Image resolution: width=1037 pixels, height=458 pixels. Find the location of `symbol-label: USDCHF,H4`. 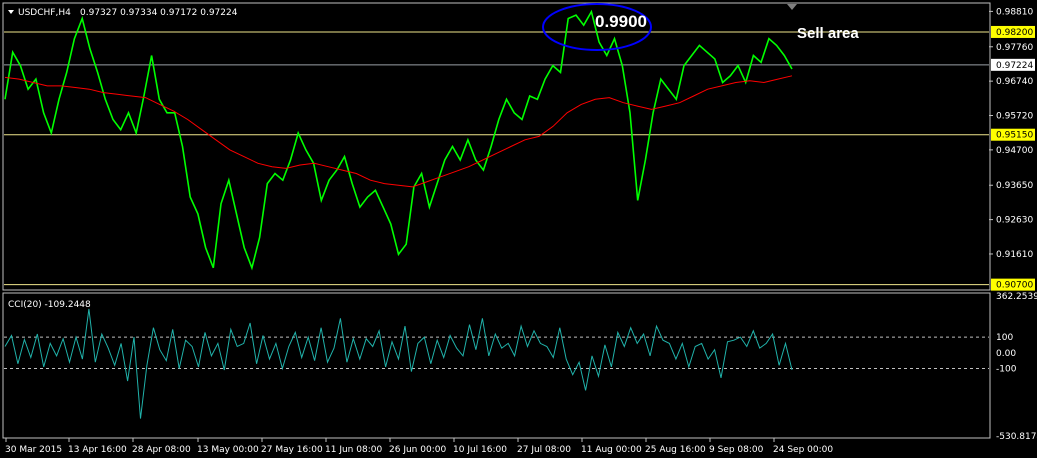

symbol-label: USDCHF,H4 is located at coordinates (44, 13).